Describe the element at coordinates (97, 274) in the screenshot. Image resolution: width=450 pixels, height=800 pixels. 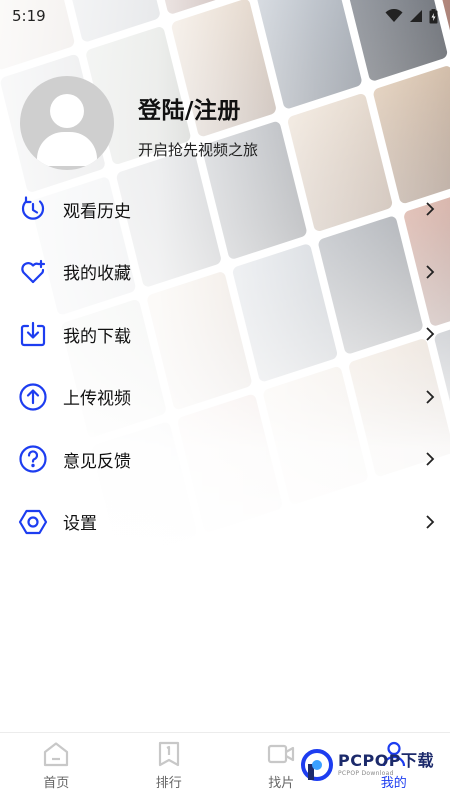
I see `menu-label-favorites: 我的收藏` at that location.